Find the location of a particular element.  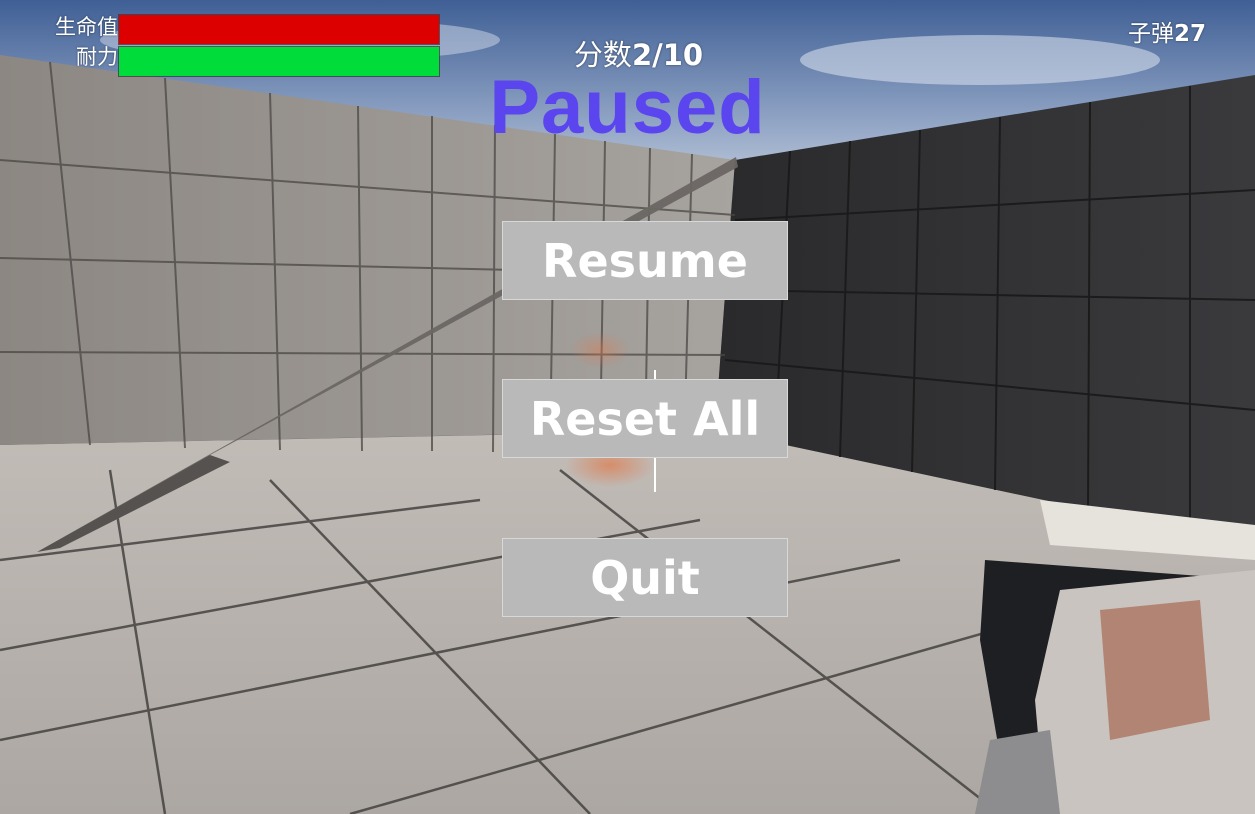

ammo-display: 子弹27 is located at coordinates (1167, 31).